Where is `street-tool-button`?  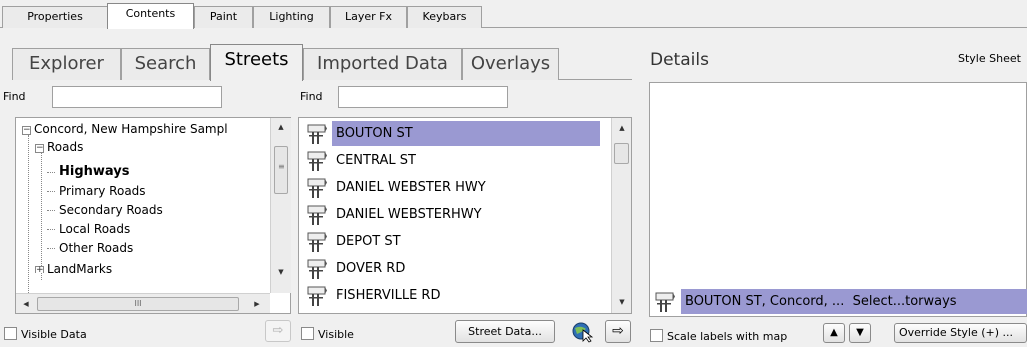 street-tool-button is located at coordinates (582, 331).